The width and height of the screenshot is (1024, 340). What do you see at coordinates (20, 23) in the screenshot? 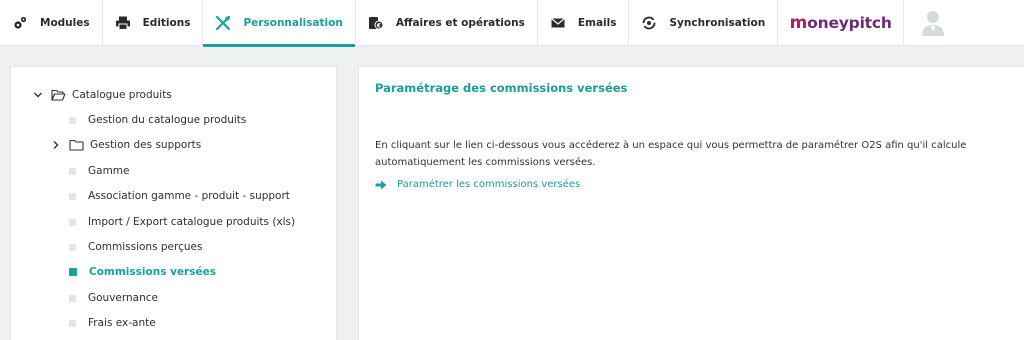
I see `gears-icon` at bounding box center [20, 23].